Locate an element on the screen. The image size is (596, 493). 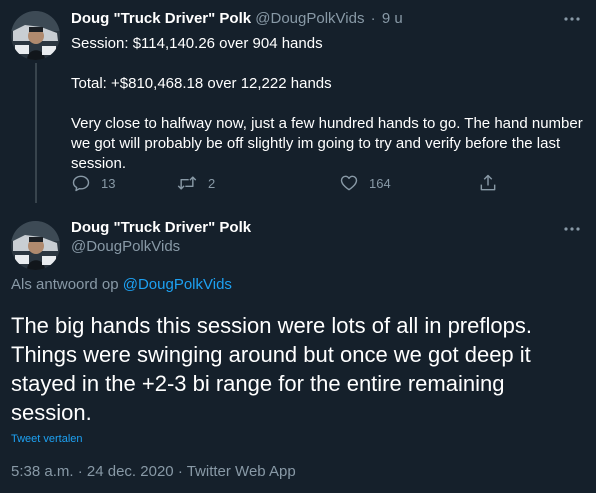
like-button: 164 is located at coordinates (365, 183).